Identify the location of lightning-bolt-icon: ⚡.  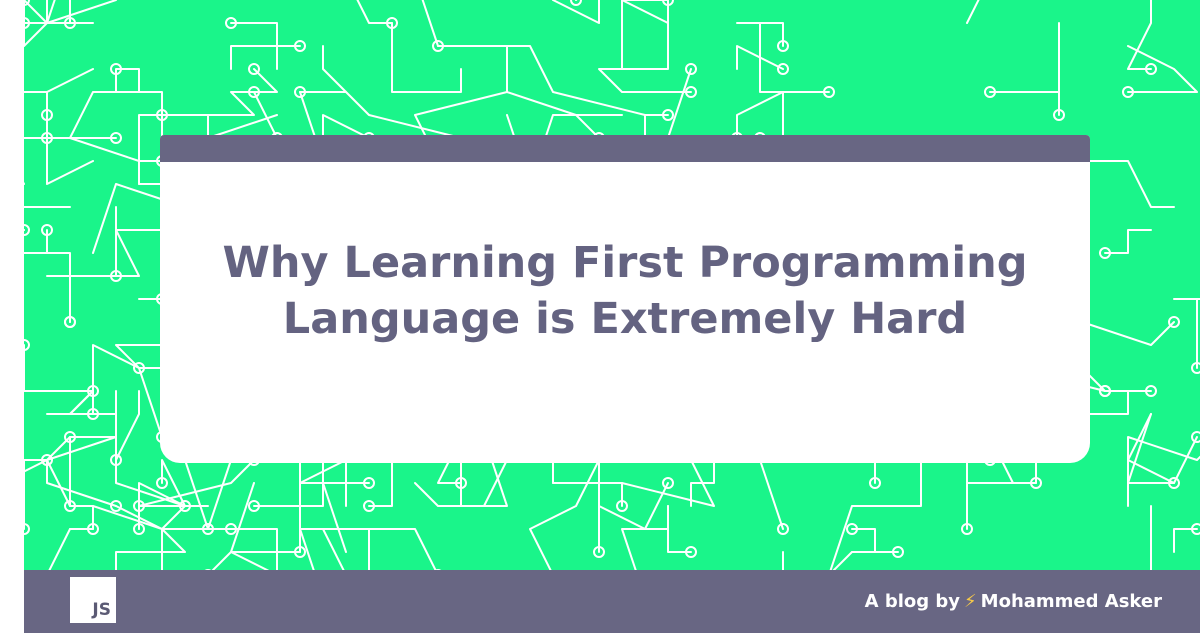
(970, 601).